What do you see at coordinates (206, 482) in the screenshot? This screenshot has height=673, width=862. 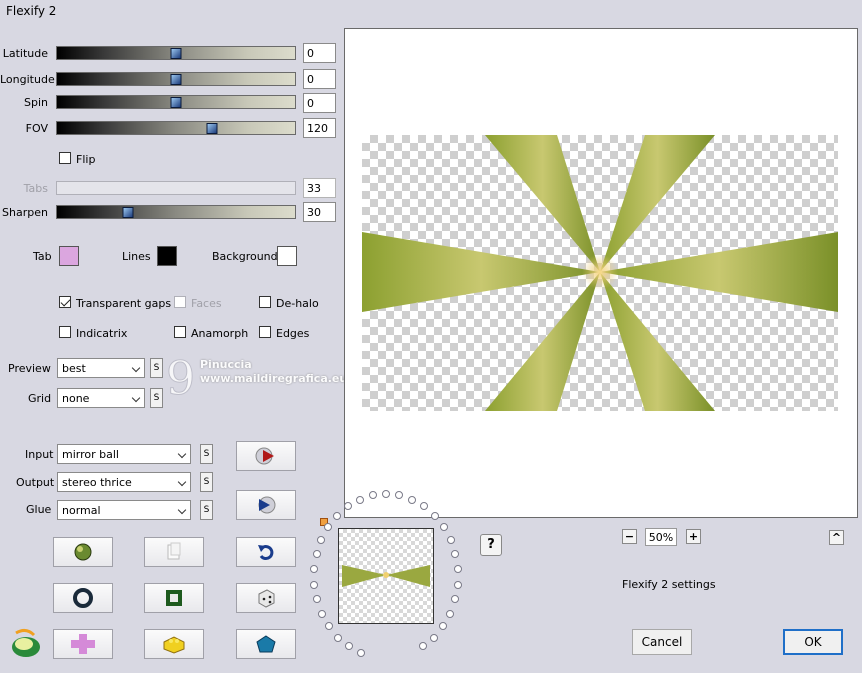 I see `output-s-button: S` at bounding box center [206, 482].